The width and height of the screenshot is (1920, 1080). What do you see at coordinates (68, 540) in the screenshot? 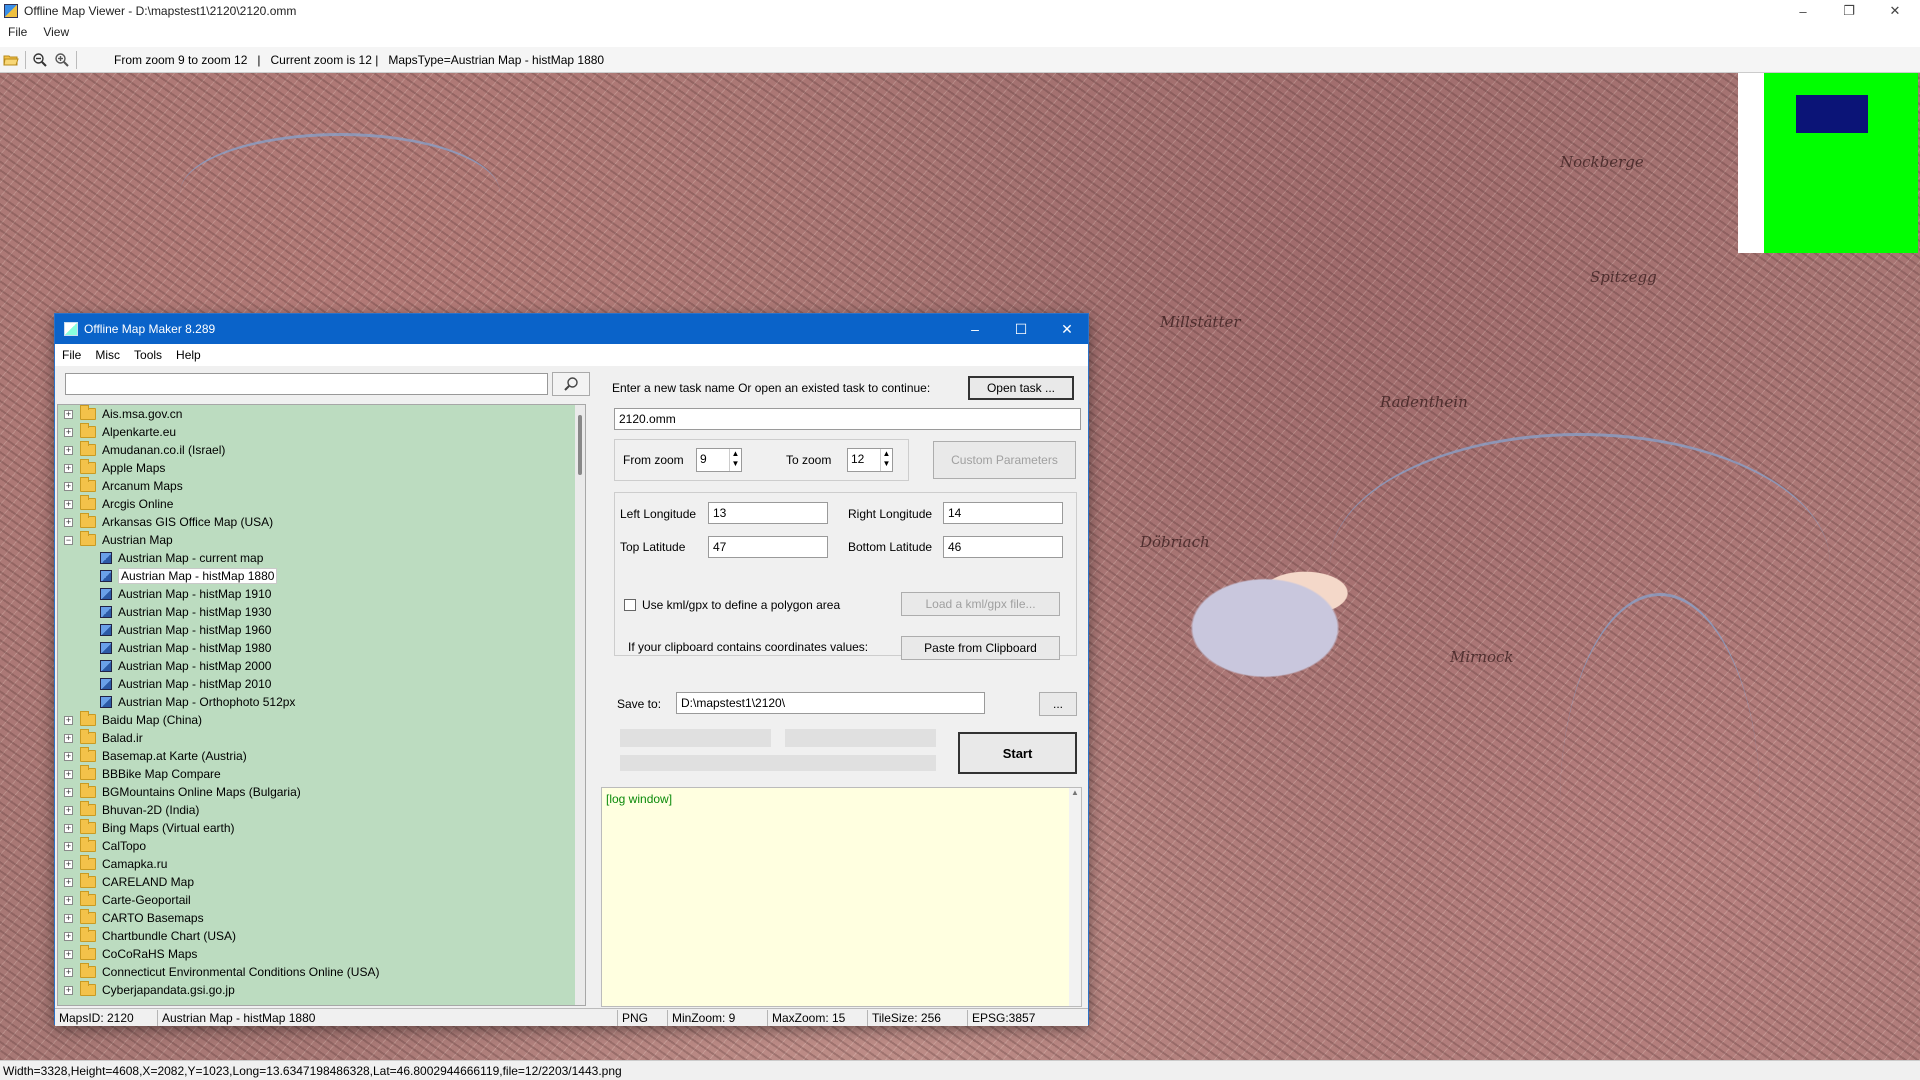
I see `collapse-icon: −` at bounding box center [68, 540].